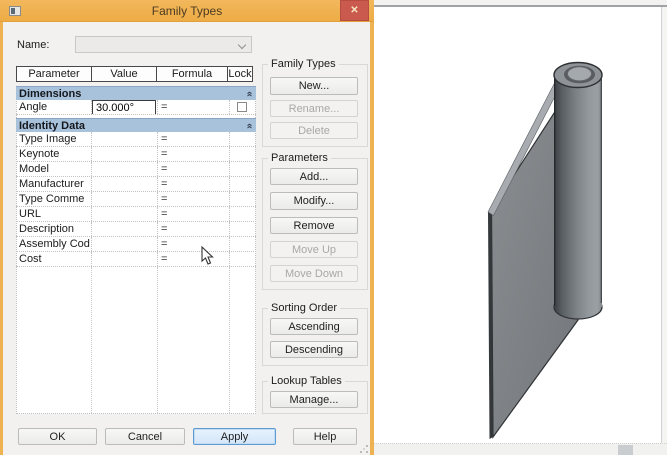 The width and height of the screenshot is (667, 455). I want to click on column-header-value: Value, so click(124, 74).